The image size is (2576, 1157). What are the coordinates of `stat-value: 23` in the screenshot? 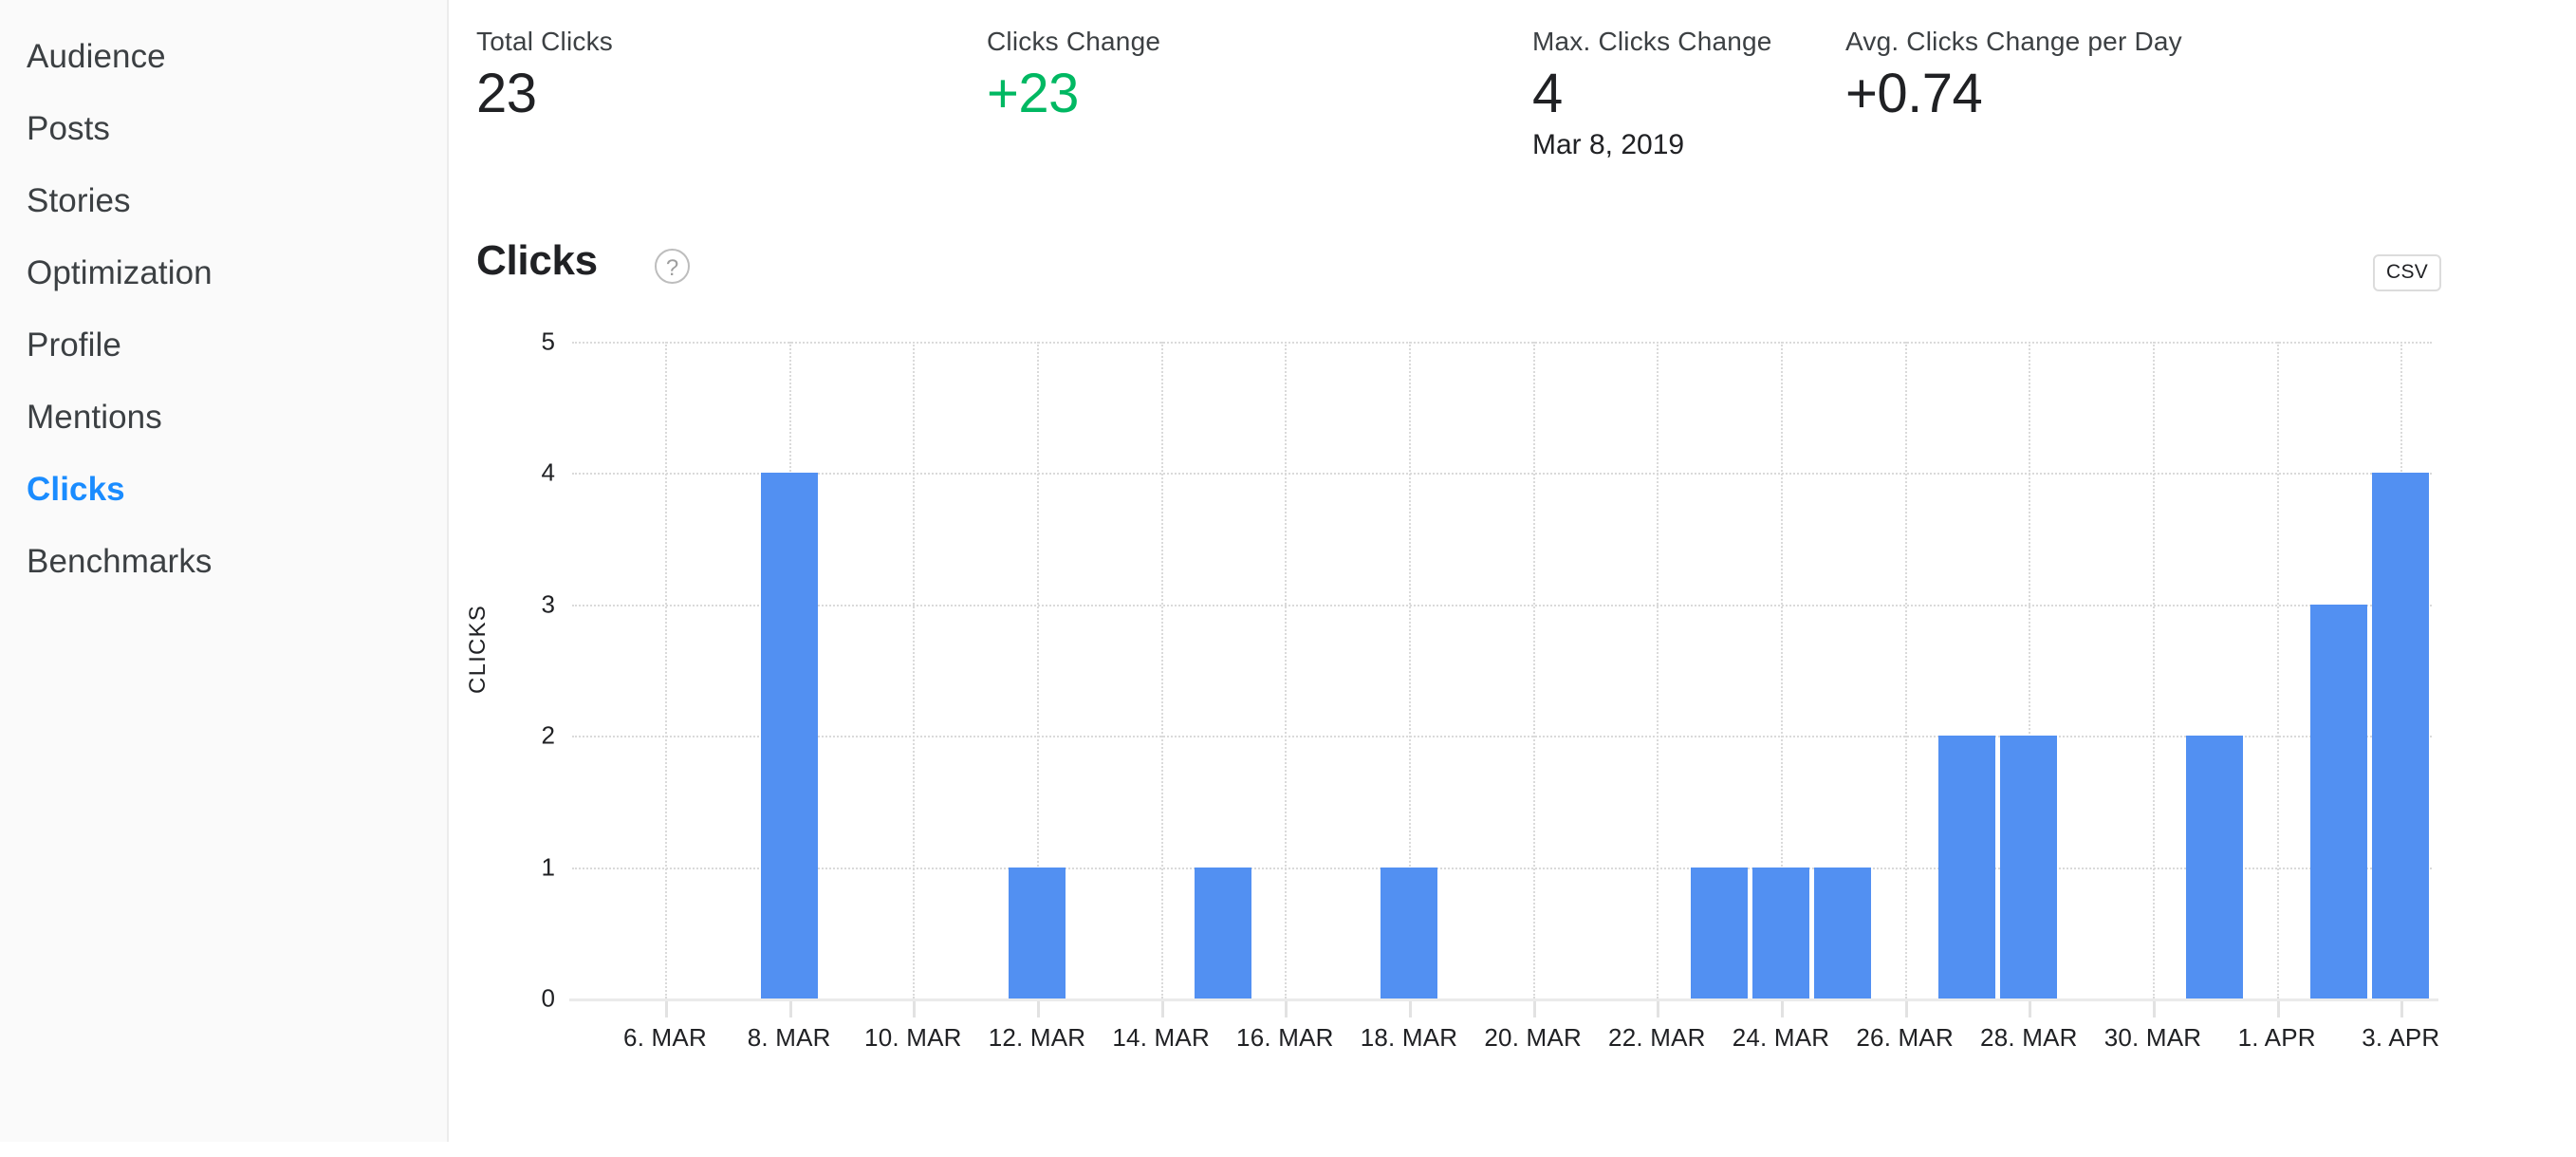 It's located at (506, 93).